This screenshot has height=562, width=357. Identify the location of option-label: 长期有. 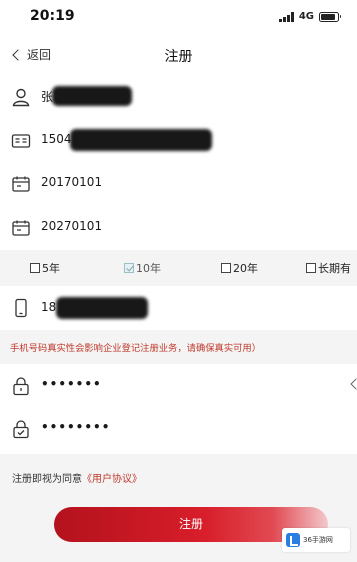
(334, 268).